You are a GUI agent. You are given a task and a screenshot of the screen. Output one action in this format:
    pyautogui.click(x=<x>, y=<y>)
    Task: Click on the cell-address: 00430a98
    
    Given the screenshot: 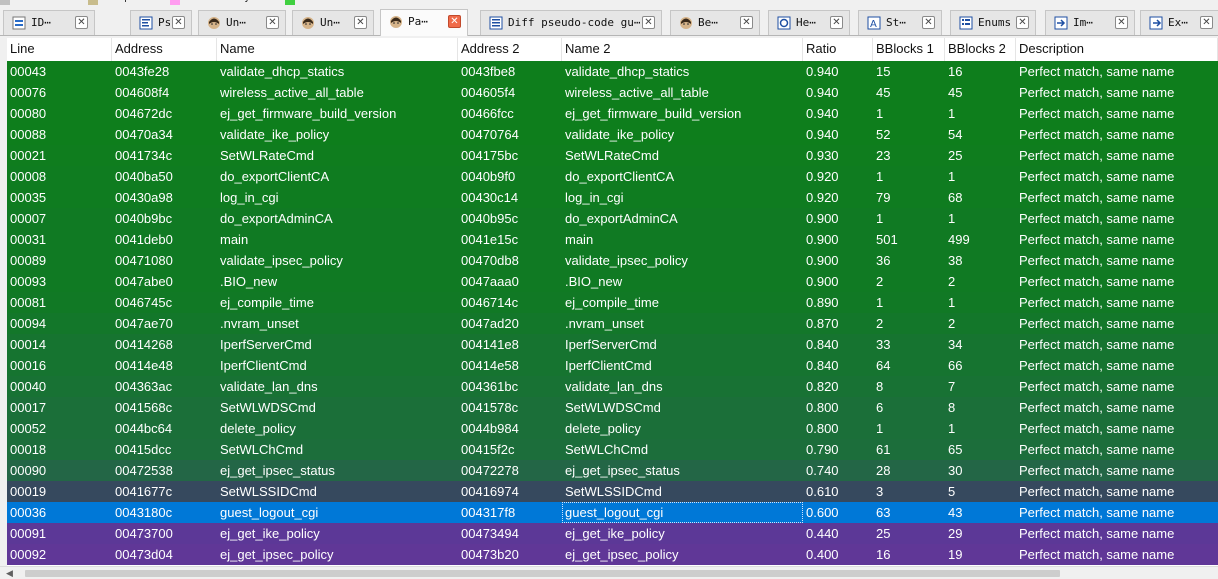 What is the action you would take?
    pyautogui.click(x=144, y=197)
    